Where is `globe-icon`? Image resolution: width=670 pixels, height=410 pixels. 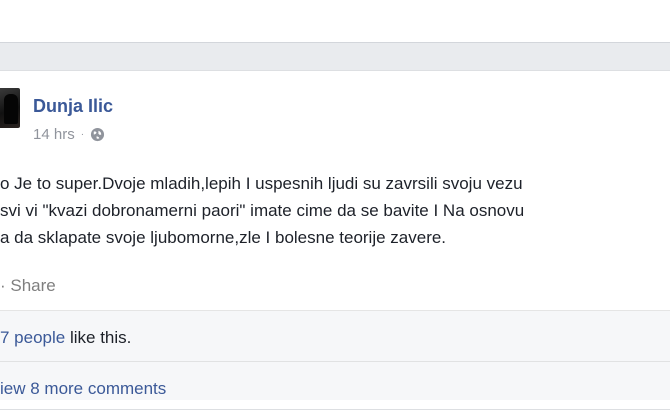 globe-icon is located at coordinates (97, 134).